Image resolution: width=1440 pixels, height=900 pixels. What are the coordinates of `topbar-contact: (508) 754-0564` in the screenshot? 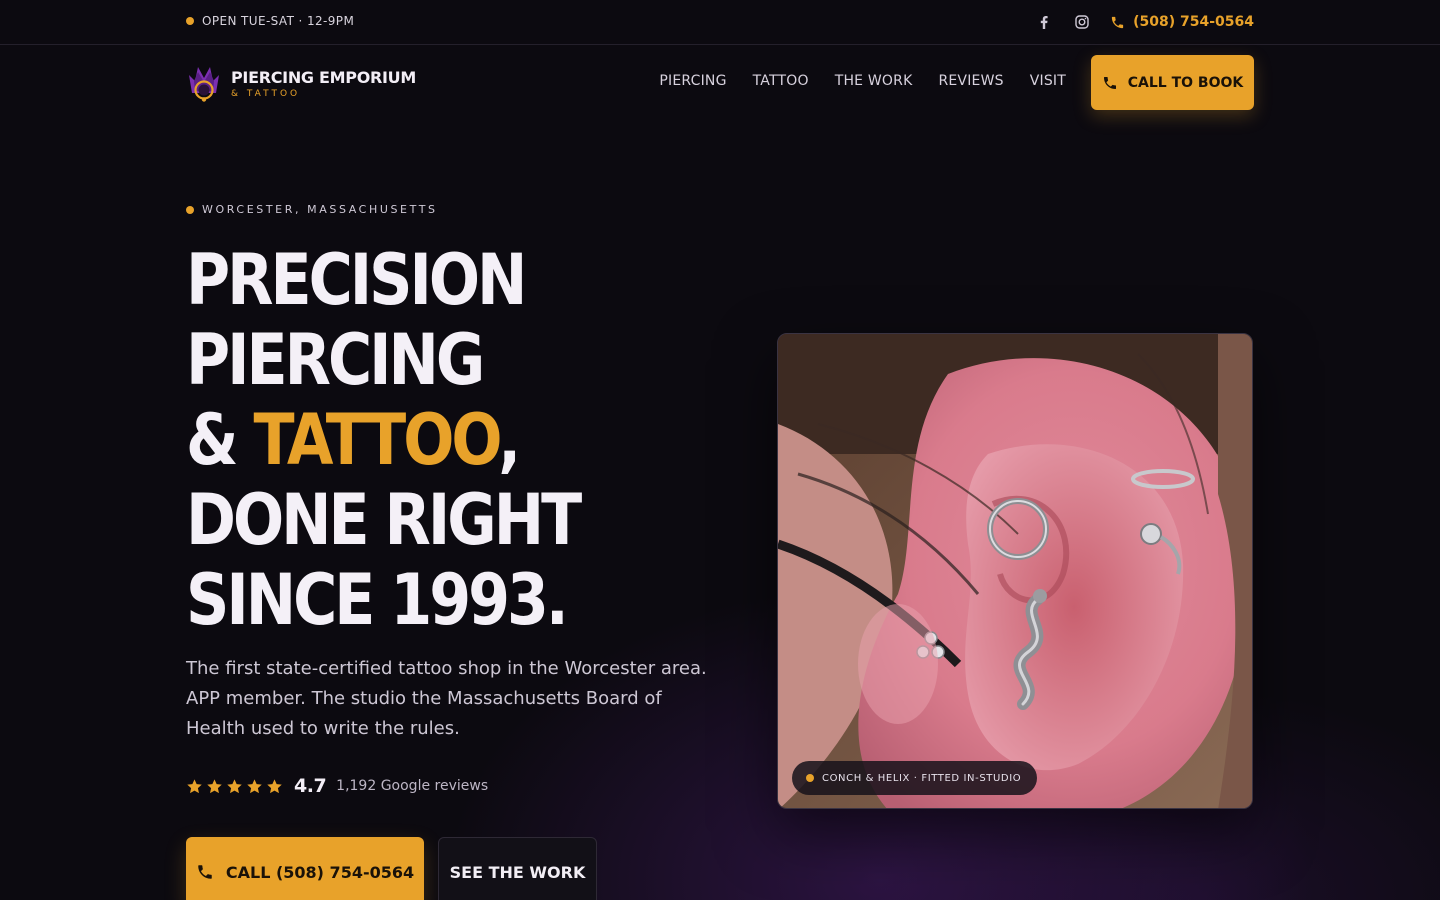 It's located at (1144, 22).